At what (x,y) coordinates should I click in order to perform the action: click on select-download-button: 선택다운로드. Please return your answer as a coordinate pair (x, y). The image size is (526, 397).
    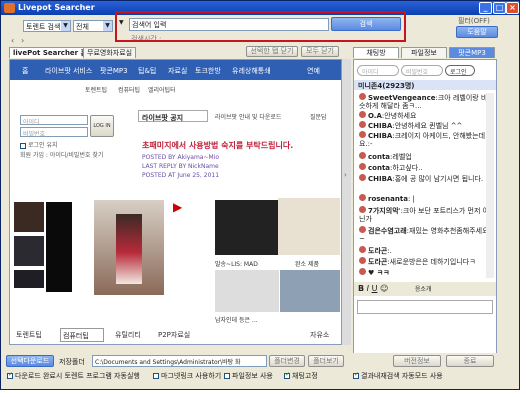
    Looking at the image, I should click on (30, 361).